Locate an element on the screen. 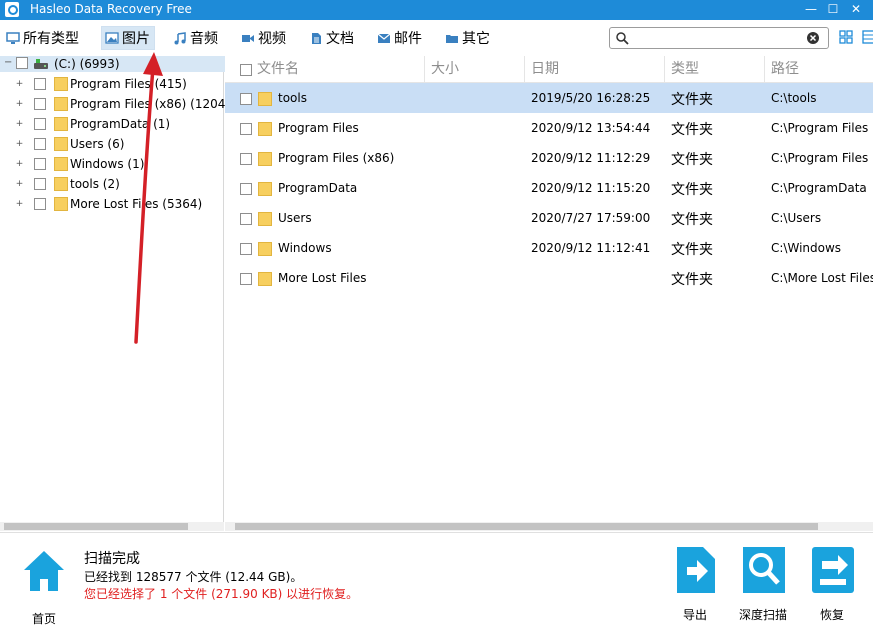 This screenshot has width=873, height=627. app-logo-icon is located at coordinates (12, 9).